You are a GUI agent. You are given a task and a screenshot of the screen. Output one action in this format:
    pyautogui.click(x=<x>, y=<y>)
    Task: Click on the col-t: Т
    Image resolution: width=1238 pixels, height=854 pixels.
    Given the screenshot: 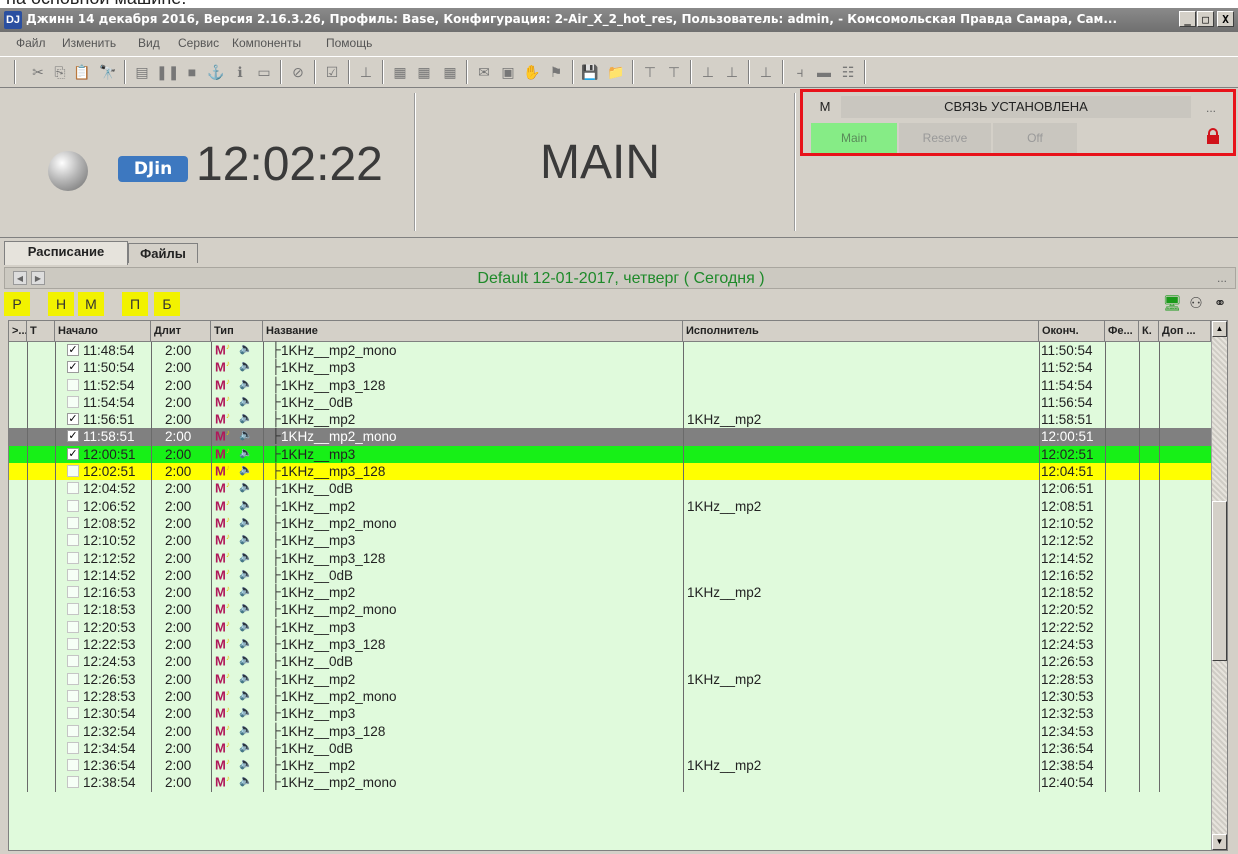 What is the action you would take?
    pyautogui.click(x=41, y=331)
    